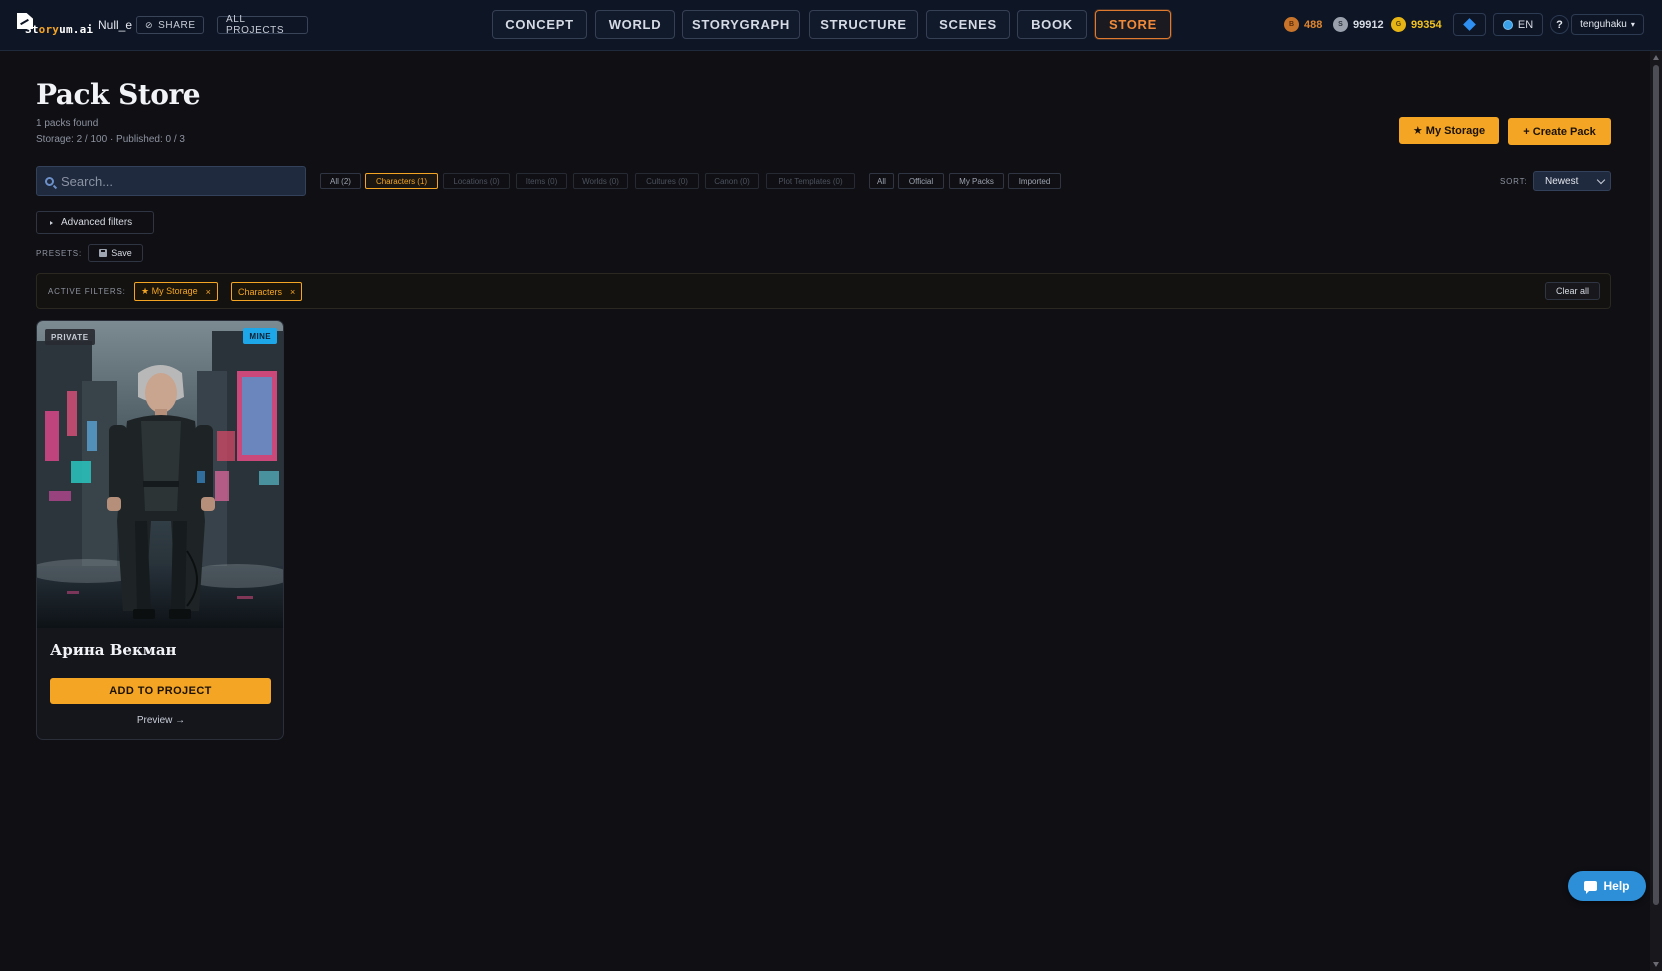  I want to click on page-scrollbar, so click(1656, 511).